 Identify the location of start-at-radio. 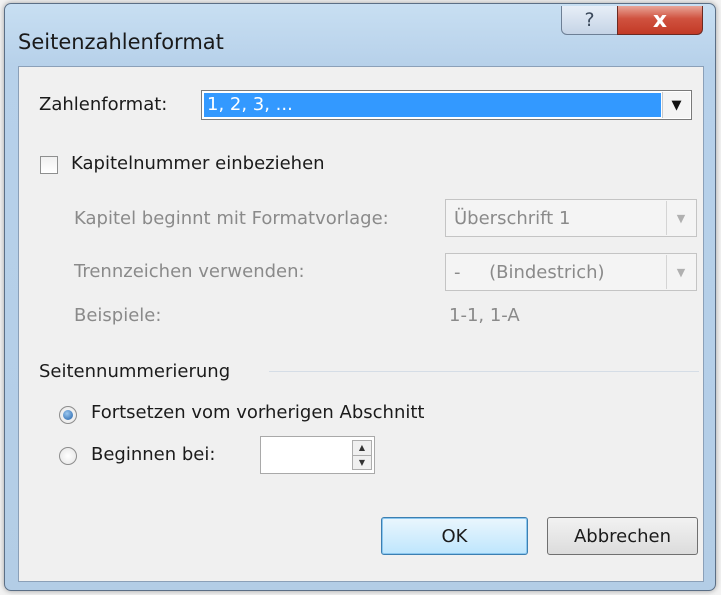
(68, 456).